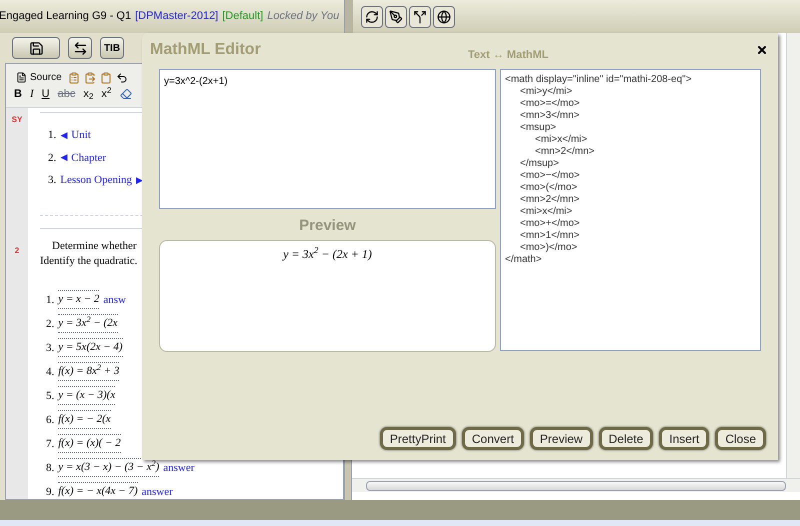 The width and height of the screenshot is (800, 526). What do you see at coordinates (74, 78) in the screenshot?
I see `copy-icon` at bounding box center [74, 78].